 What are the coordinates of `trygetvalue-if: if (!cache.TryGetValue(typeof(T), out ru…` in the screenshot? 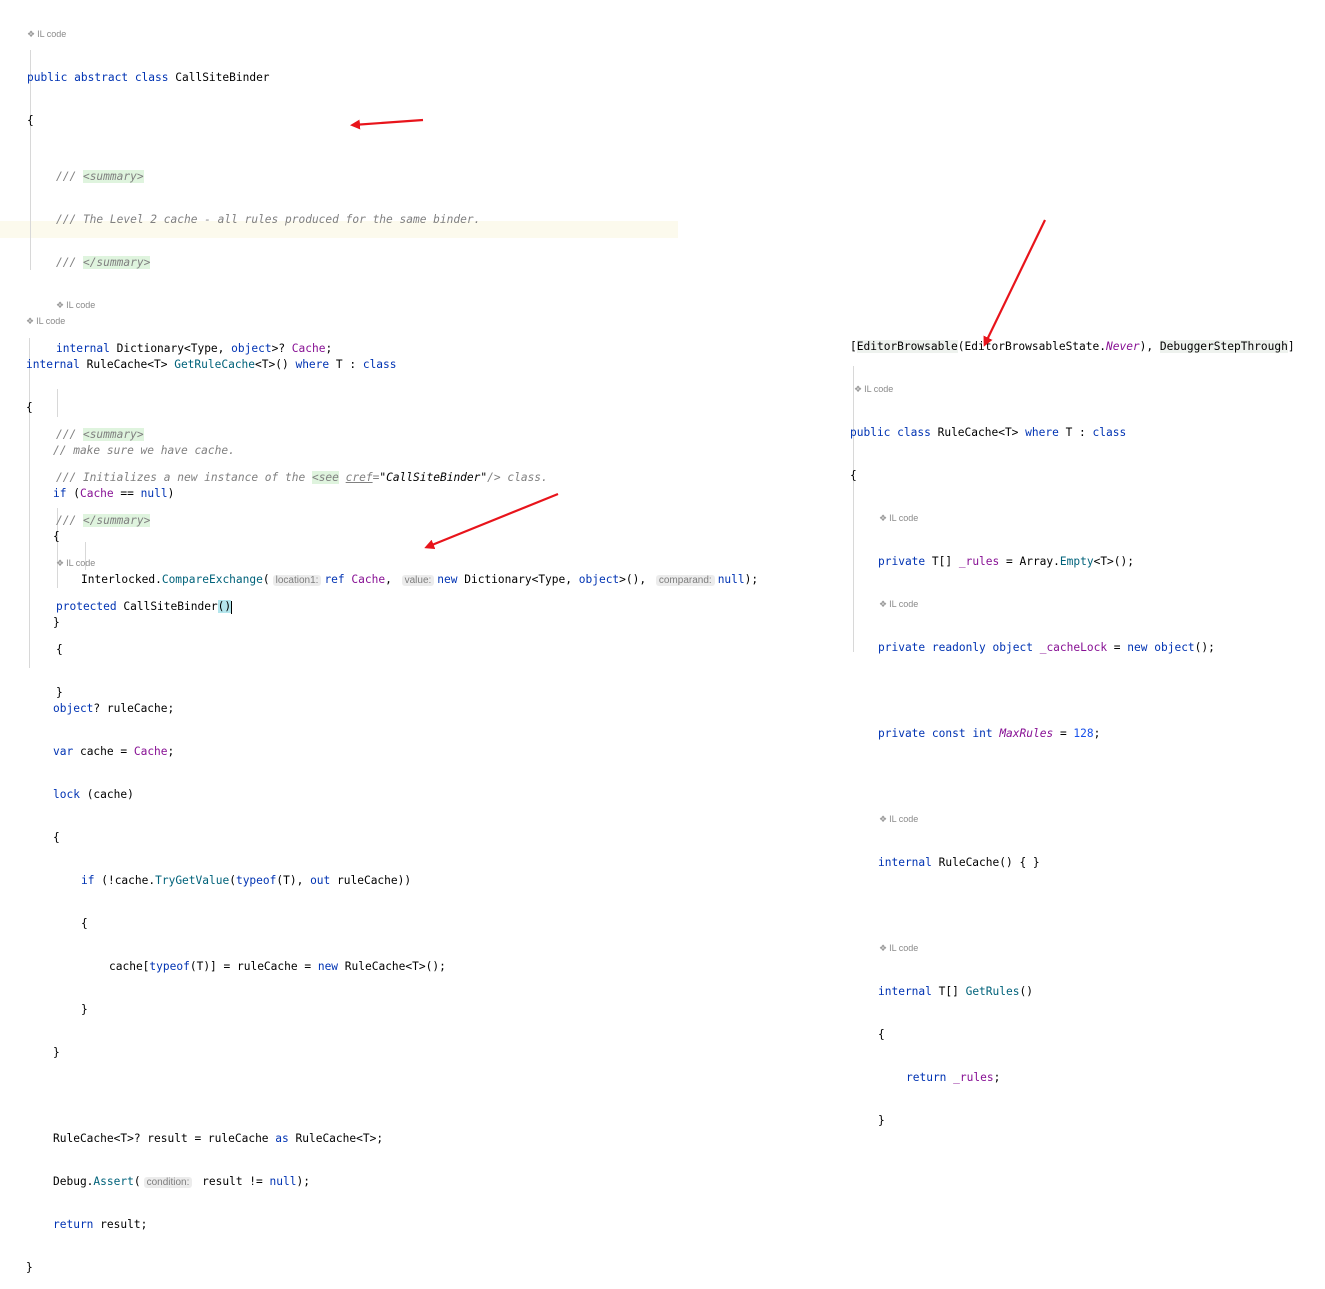 It's located at (392, 880).